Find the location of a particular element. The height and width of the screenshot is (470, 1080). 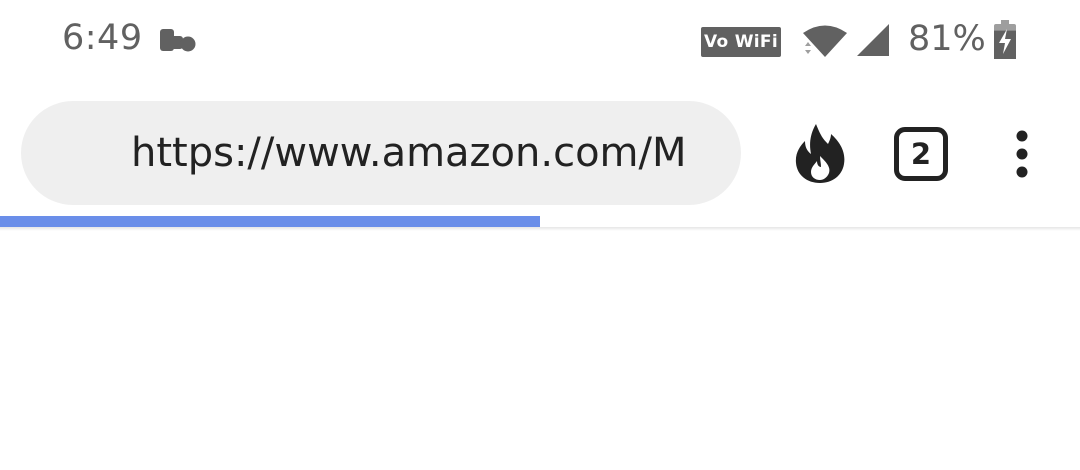

address-bar: https://www.amazon.com/M is located at coordinates (381, 153).